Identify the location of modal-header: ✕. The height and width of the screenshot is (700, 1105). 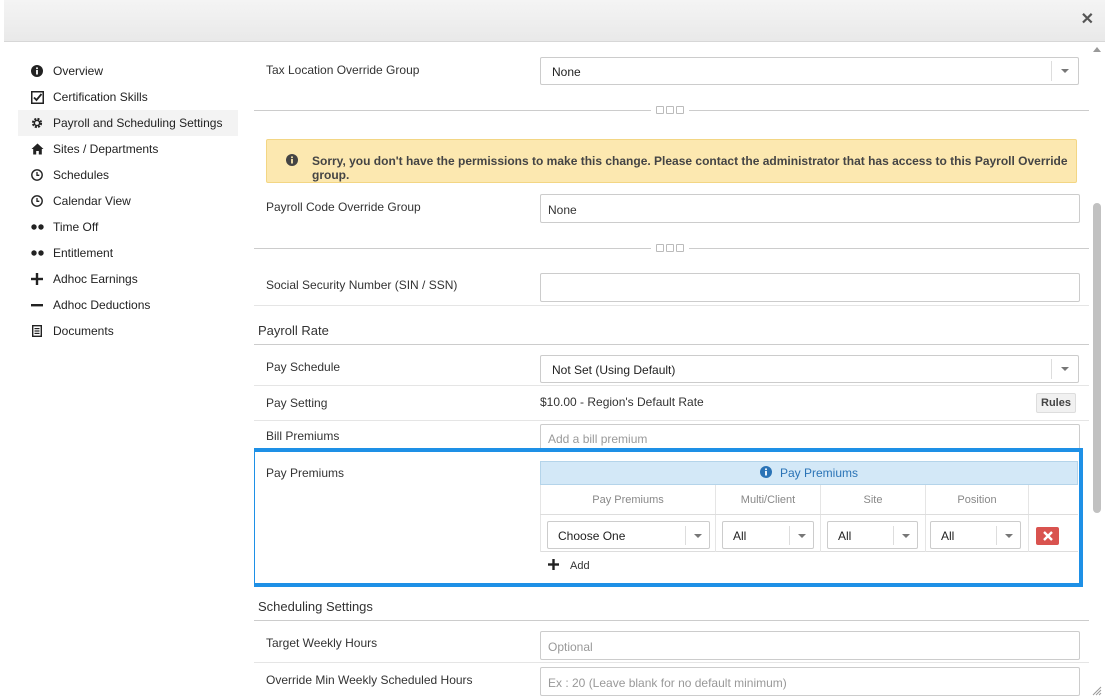
(554, 21).